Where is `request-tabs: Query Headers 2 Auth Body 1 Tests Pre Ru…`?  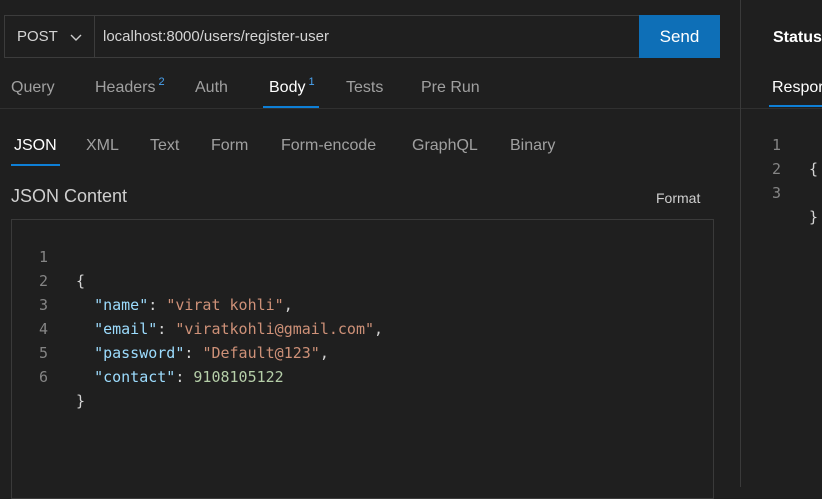 request-tabs: Query Headers 2 Auth Body 1 Tests Pre Ru… is located at coordinates (370, 88).